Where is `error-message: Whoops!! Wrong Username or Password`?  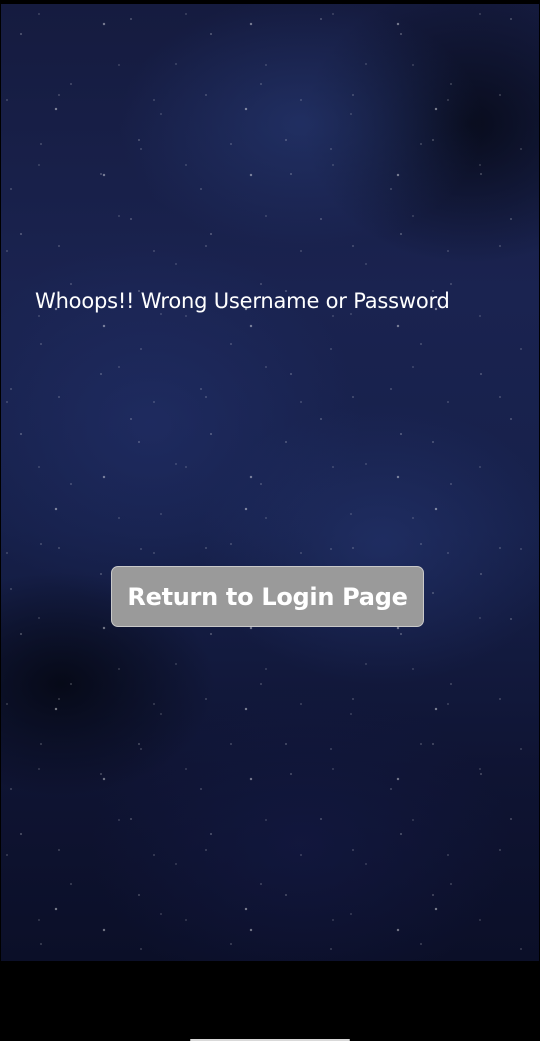
error-message: Whoops!! Wrong Username or Password is located at coordinates (242, 301).